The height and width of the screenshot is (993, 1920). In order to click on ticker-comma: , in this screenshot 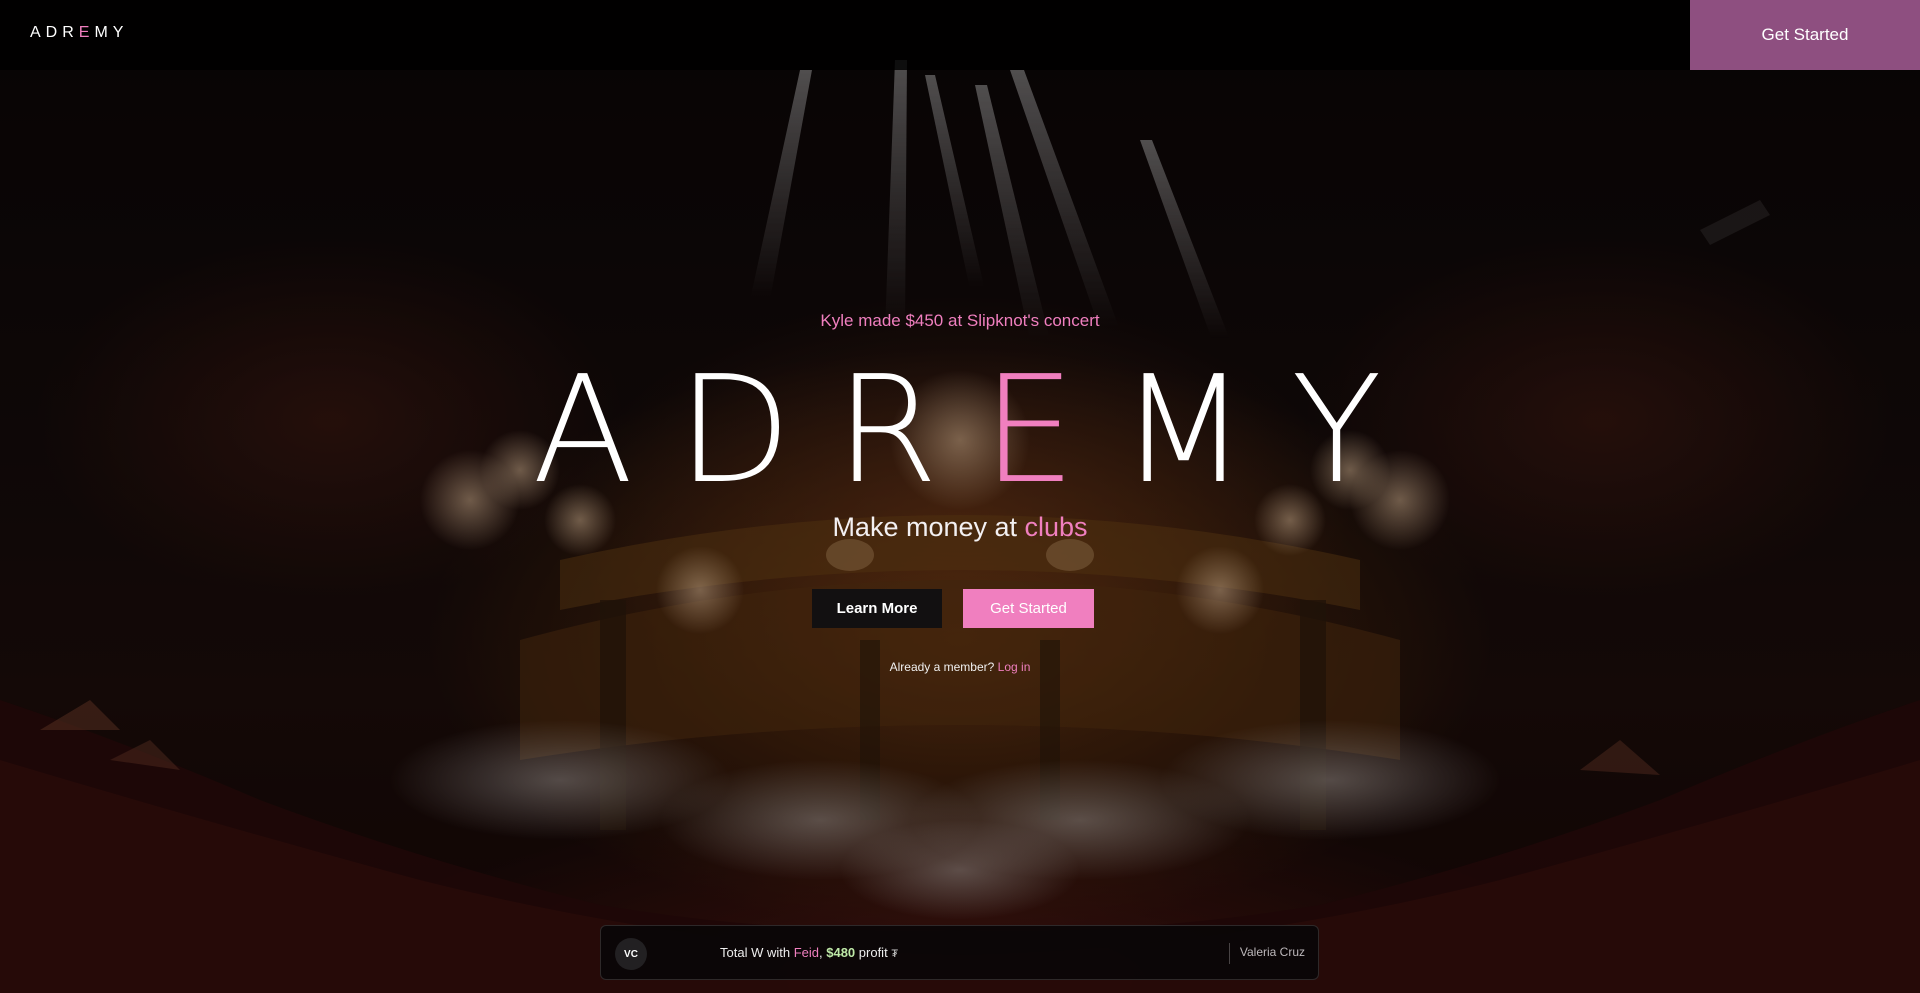, I will do `click(820, 952)`.